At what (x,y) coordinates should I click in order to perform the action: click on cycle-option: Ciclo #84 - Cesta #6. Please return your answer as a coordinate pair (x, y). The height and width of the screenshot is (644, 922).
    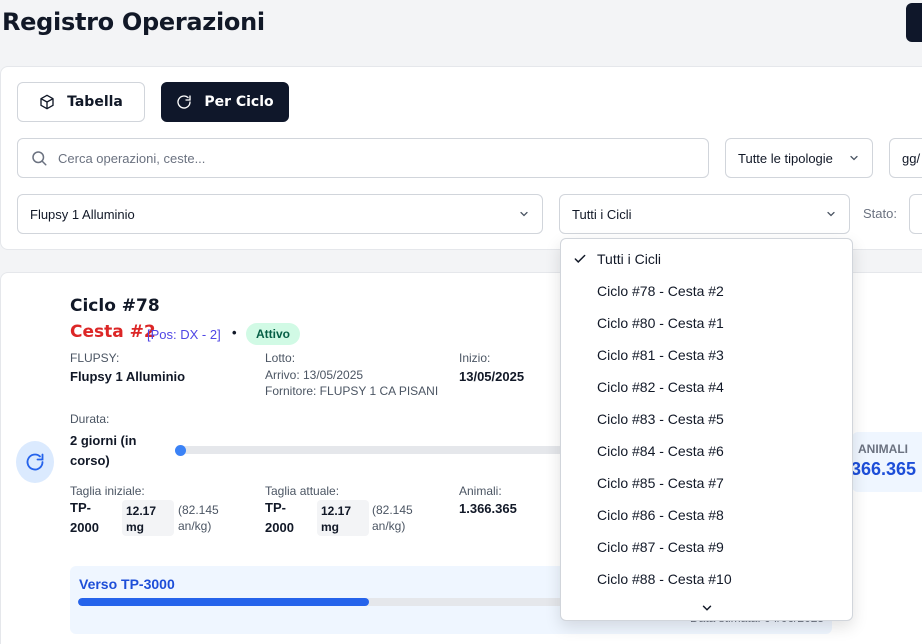
    Looking at the image, I should click on (706, 451).